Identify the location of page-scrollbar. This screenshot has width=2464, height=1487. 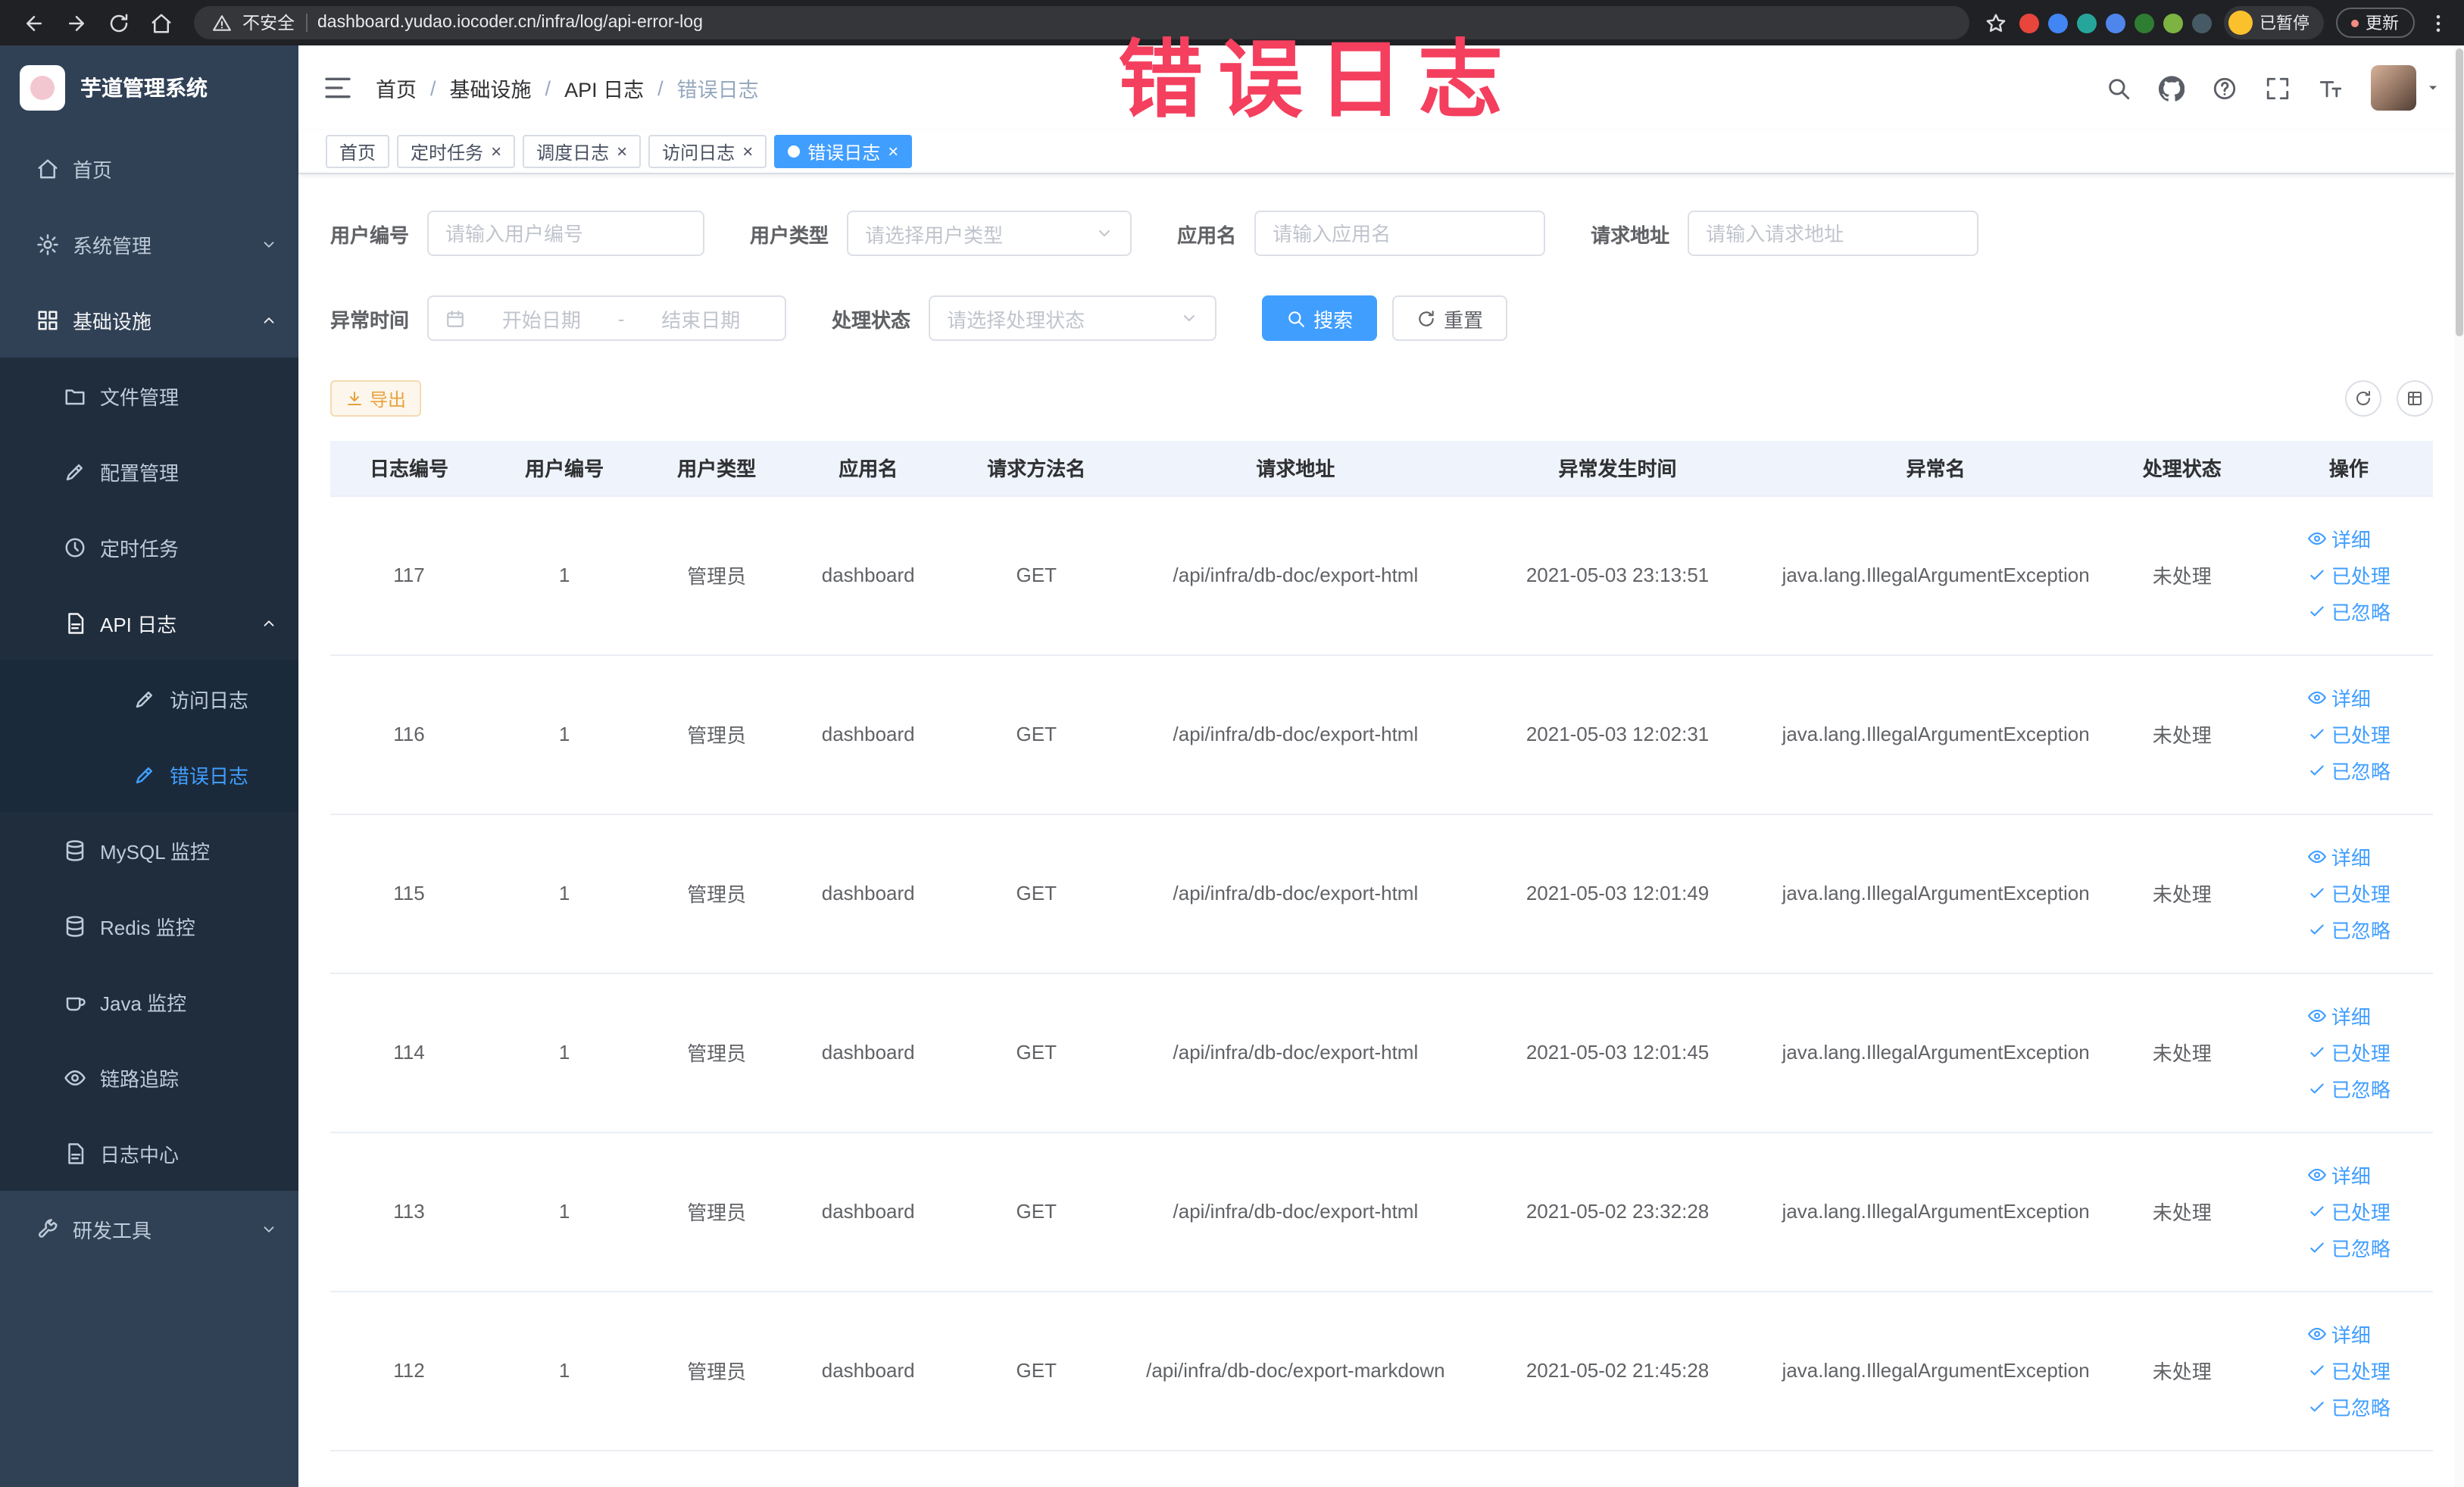
(2458, 766).